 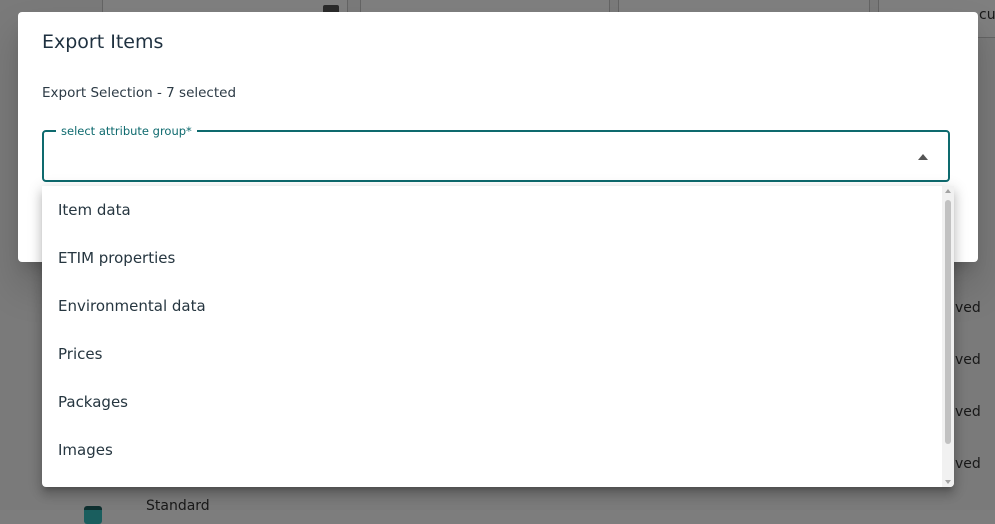 What do you see at coordinates (492, 258) in the screenshot?
I see `option-etim-properties: ETIM properties` at bounding box center [492, 258].